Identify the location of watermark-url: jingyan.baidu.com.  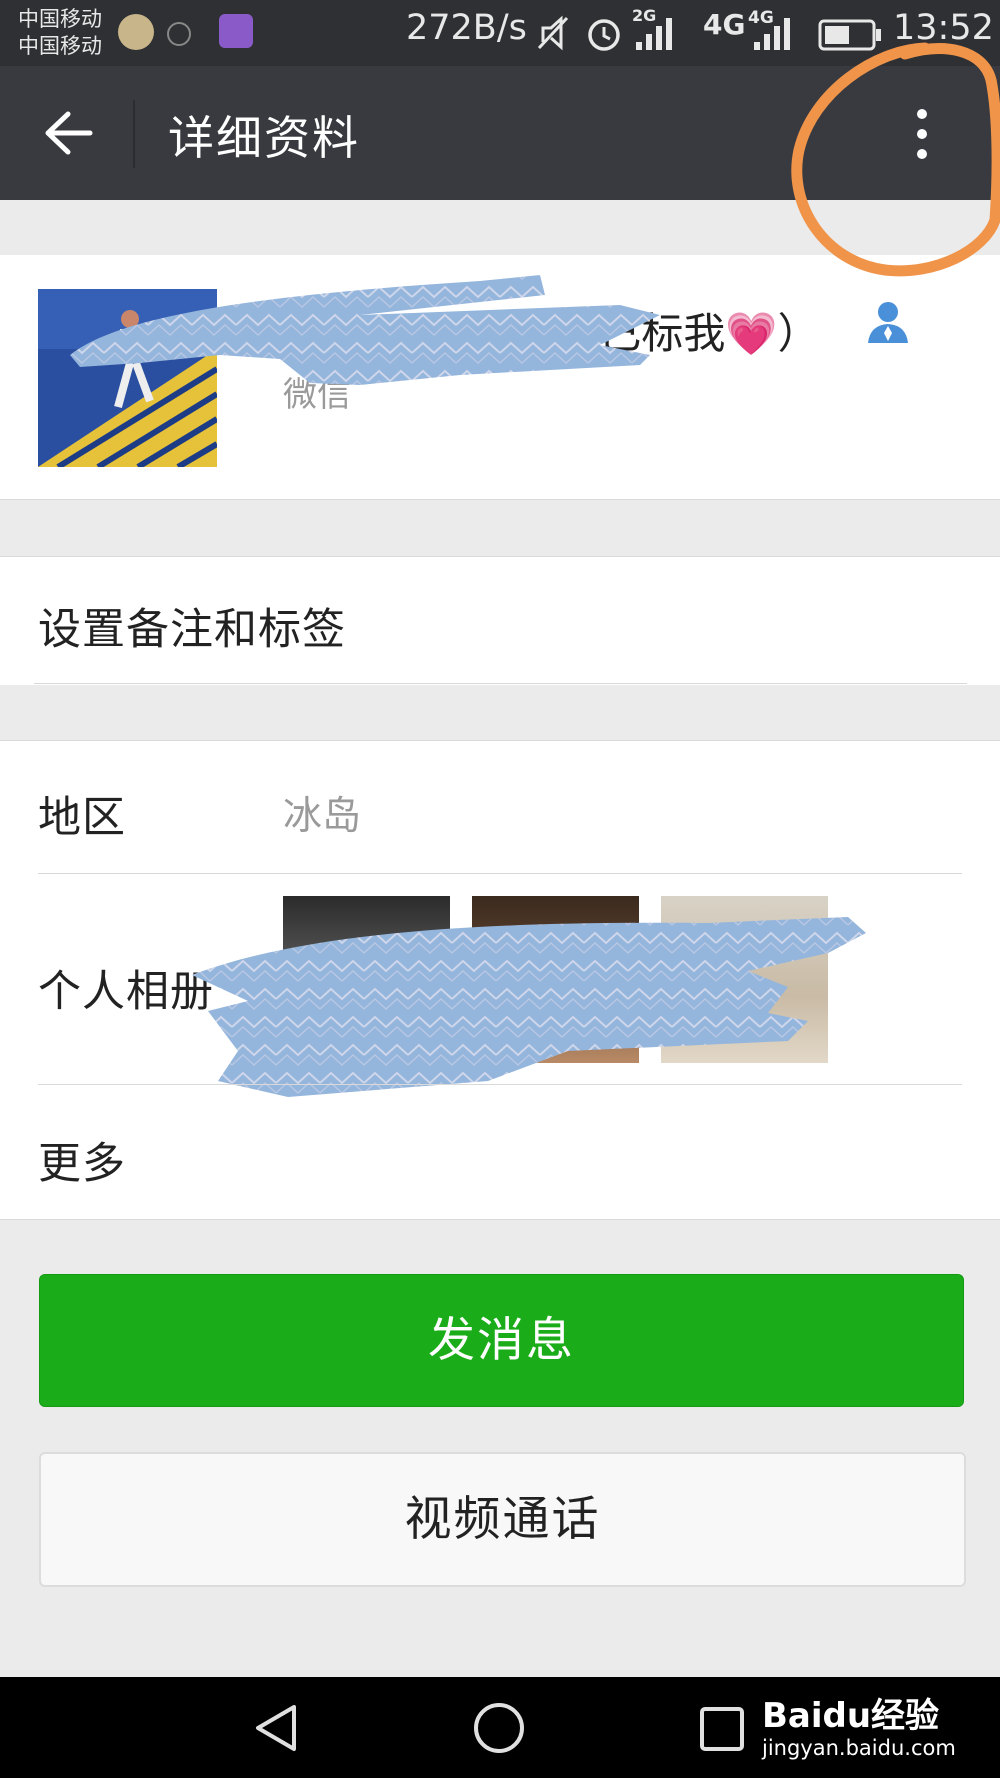
(859, 1748).